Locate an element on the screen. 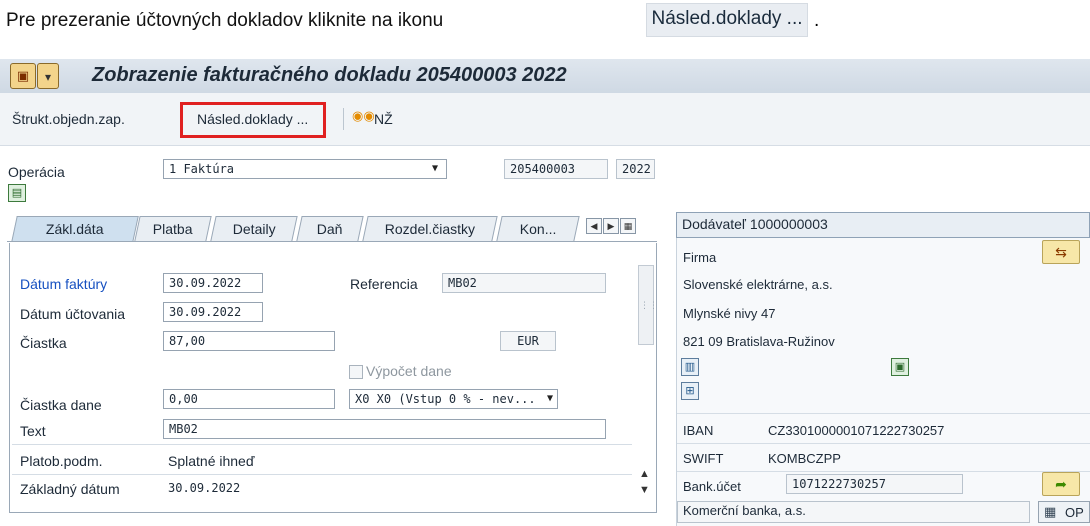 This screenshot has width=1090, height=526. vendor-city: 821 09 Bratislava-Ružinov is located at coordinates (759, 341).